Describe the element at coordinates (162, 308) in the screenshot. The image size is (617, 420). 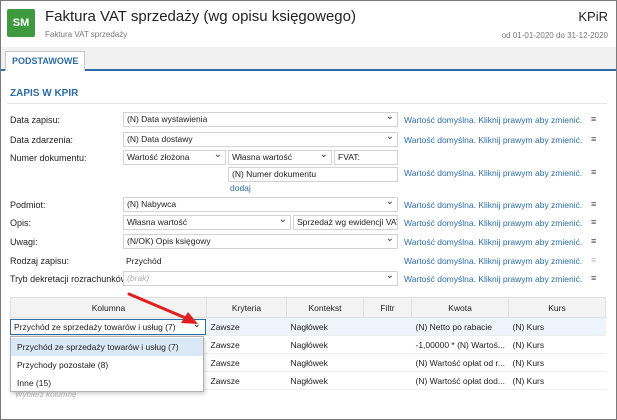
I see `annotation-arrow` at that location.